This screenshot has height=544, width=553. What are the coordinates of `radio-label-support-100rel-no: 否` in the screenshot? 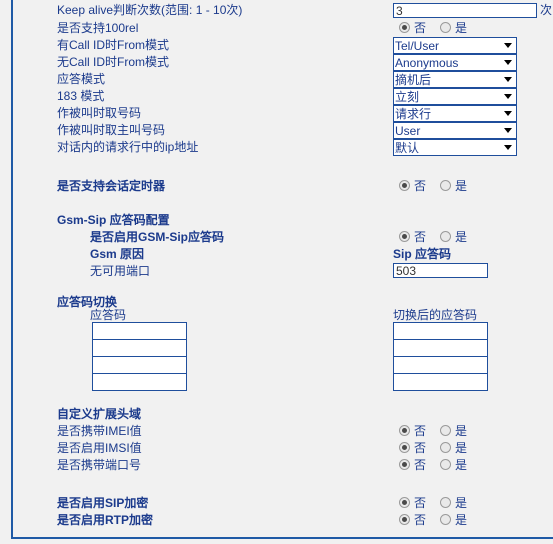 It's located at (420, 28).